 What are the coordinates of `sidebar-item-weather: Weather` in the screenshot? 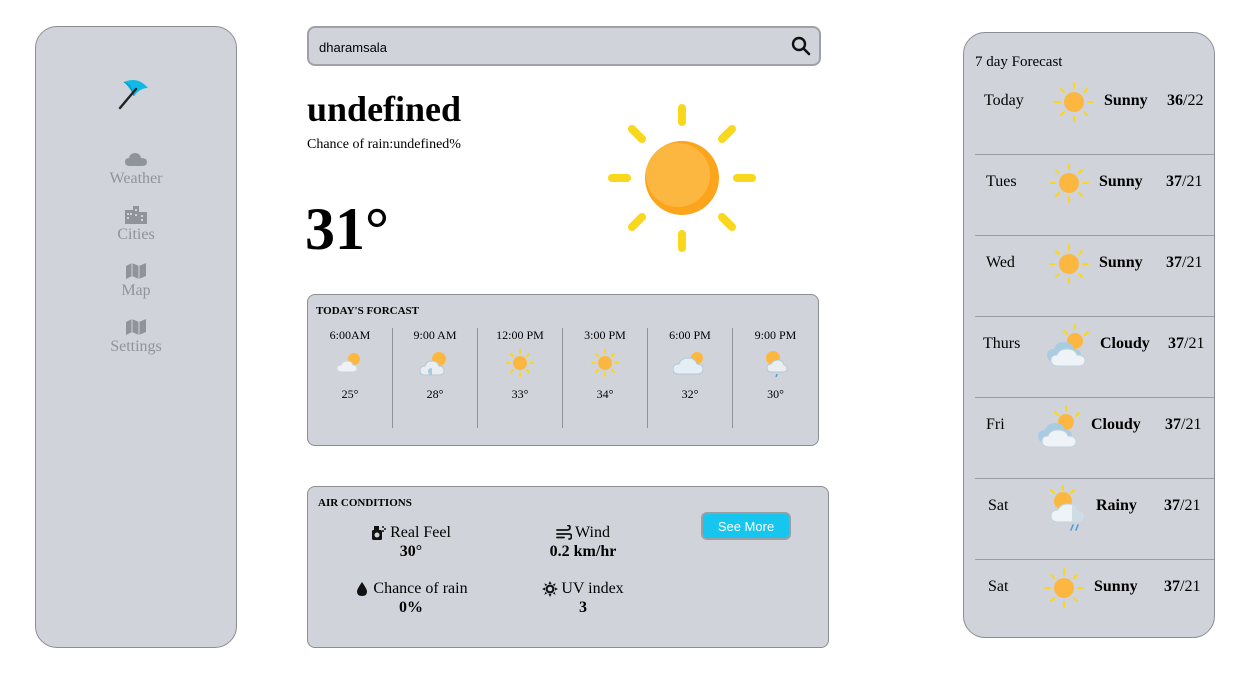 It's located at (136, 177).